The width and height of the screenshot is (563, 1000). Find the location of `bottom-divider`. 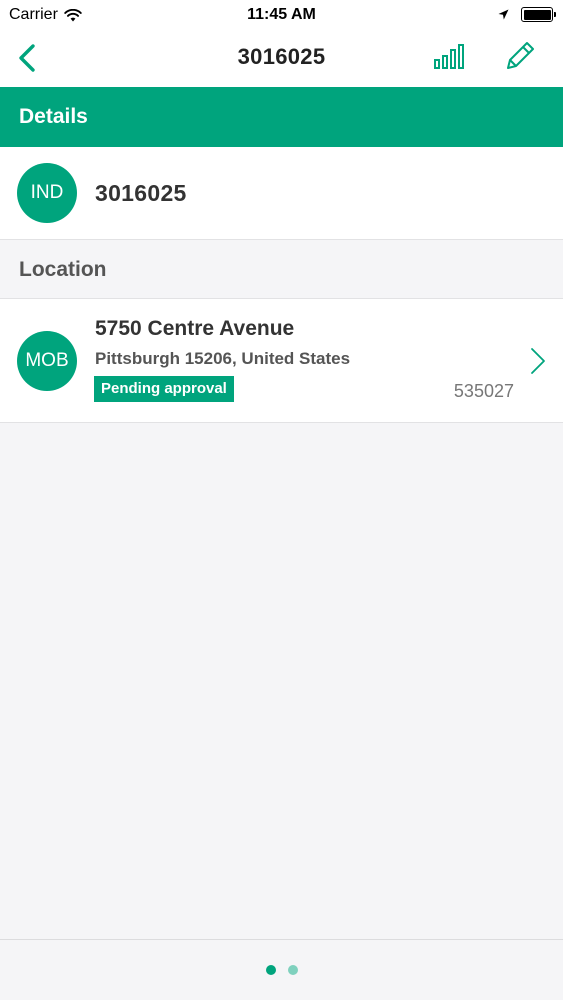

bottom-divider is located at coordinates (281, 939).